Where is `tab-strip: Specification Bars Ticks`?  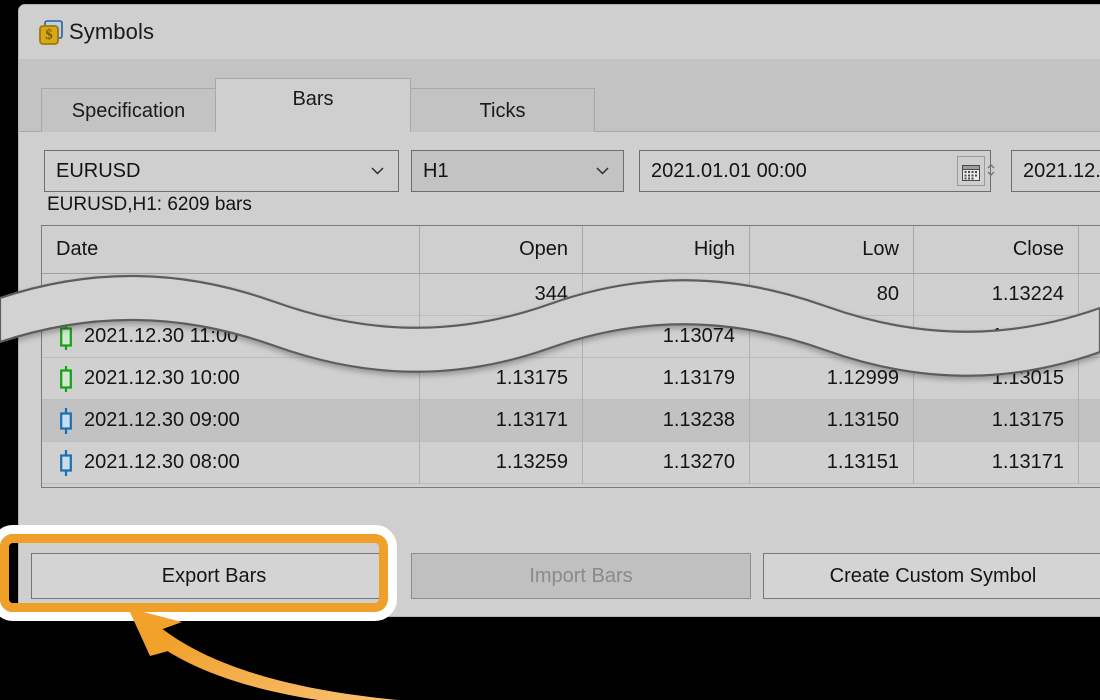 tab-strip: Specification Bars Ticks is located at coordinates (559, 96).